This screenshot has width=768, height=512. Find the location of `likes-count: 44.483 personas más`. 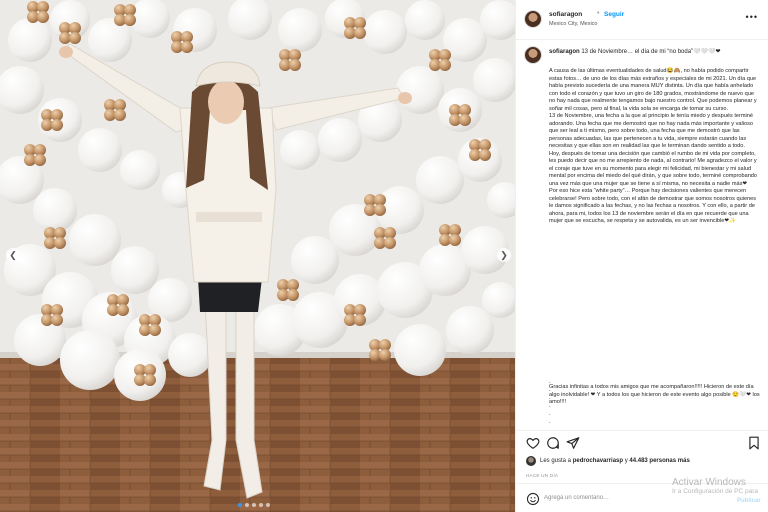

likes-count: 44.483 personas más is located at coordinates (659, 461).